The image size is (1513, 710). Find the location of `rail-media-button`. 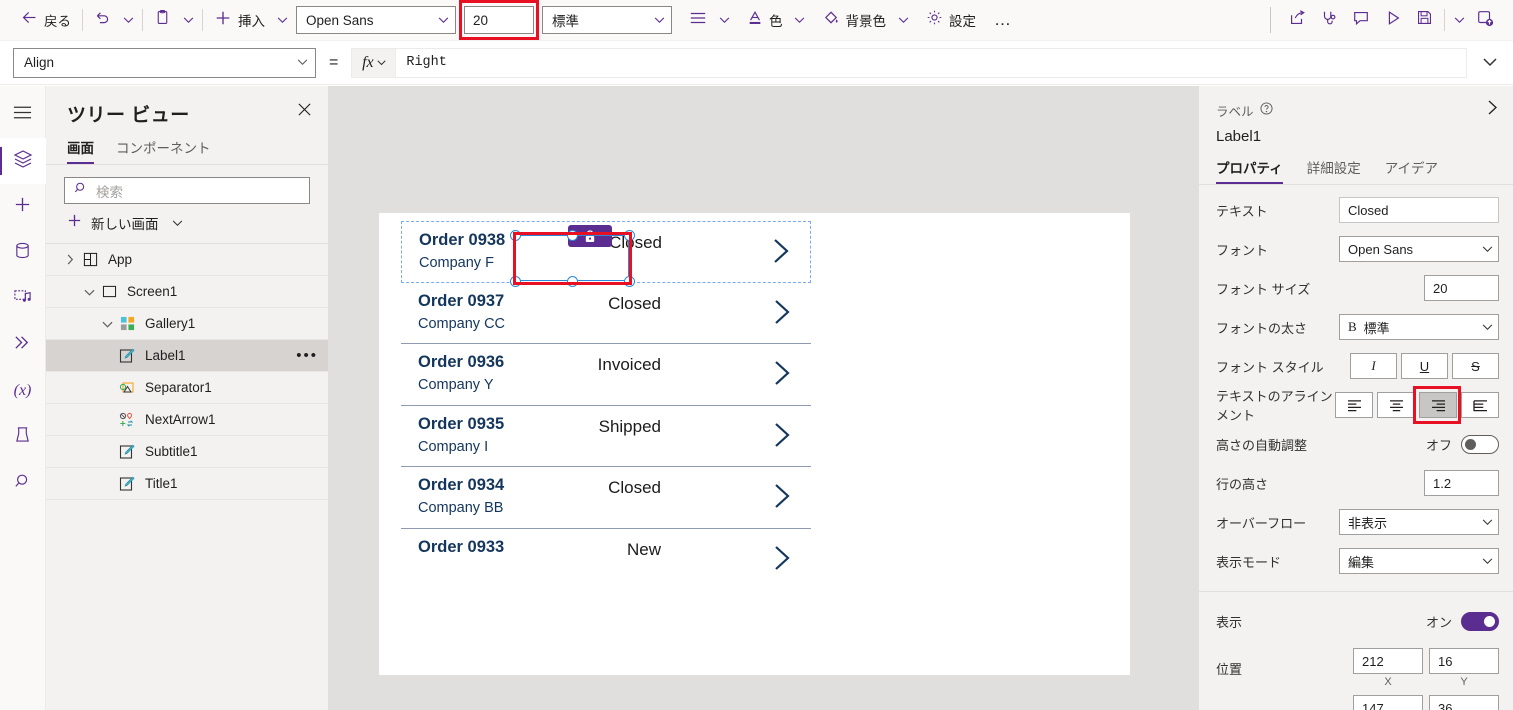

rail-media-button is located at coordinates (23, 299).